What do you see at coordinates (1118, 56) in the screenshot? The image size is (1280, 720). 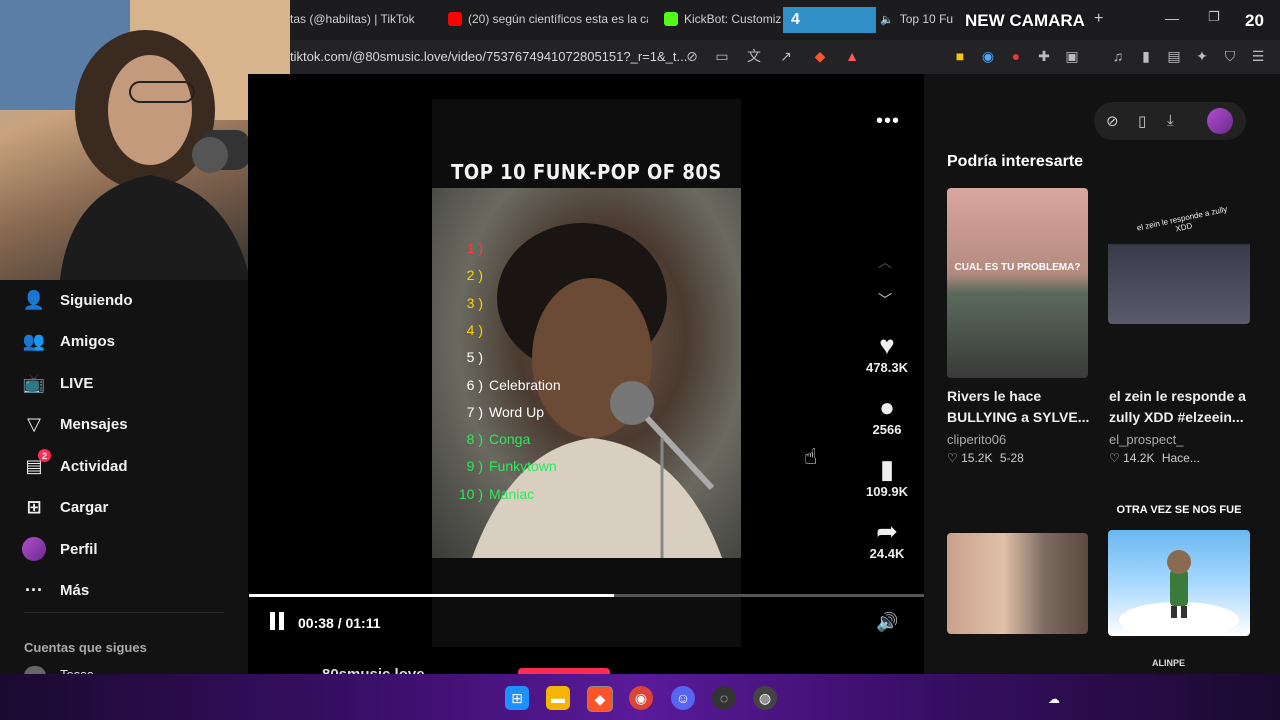 I see `music-icon: ♫` at bounding box center [1118, 56].